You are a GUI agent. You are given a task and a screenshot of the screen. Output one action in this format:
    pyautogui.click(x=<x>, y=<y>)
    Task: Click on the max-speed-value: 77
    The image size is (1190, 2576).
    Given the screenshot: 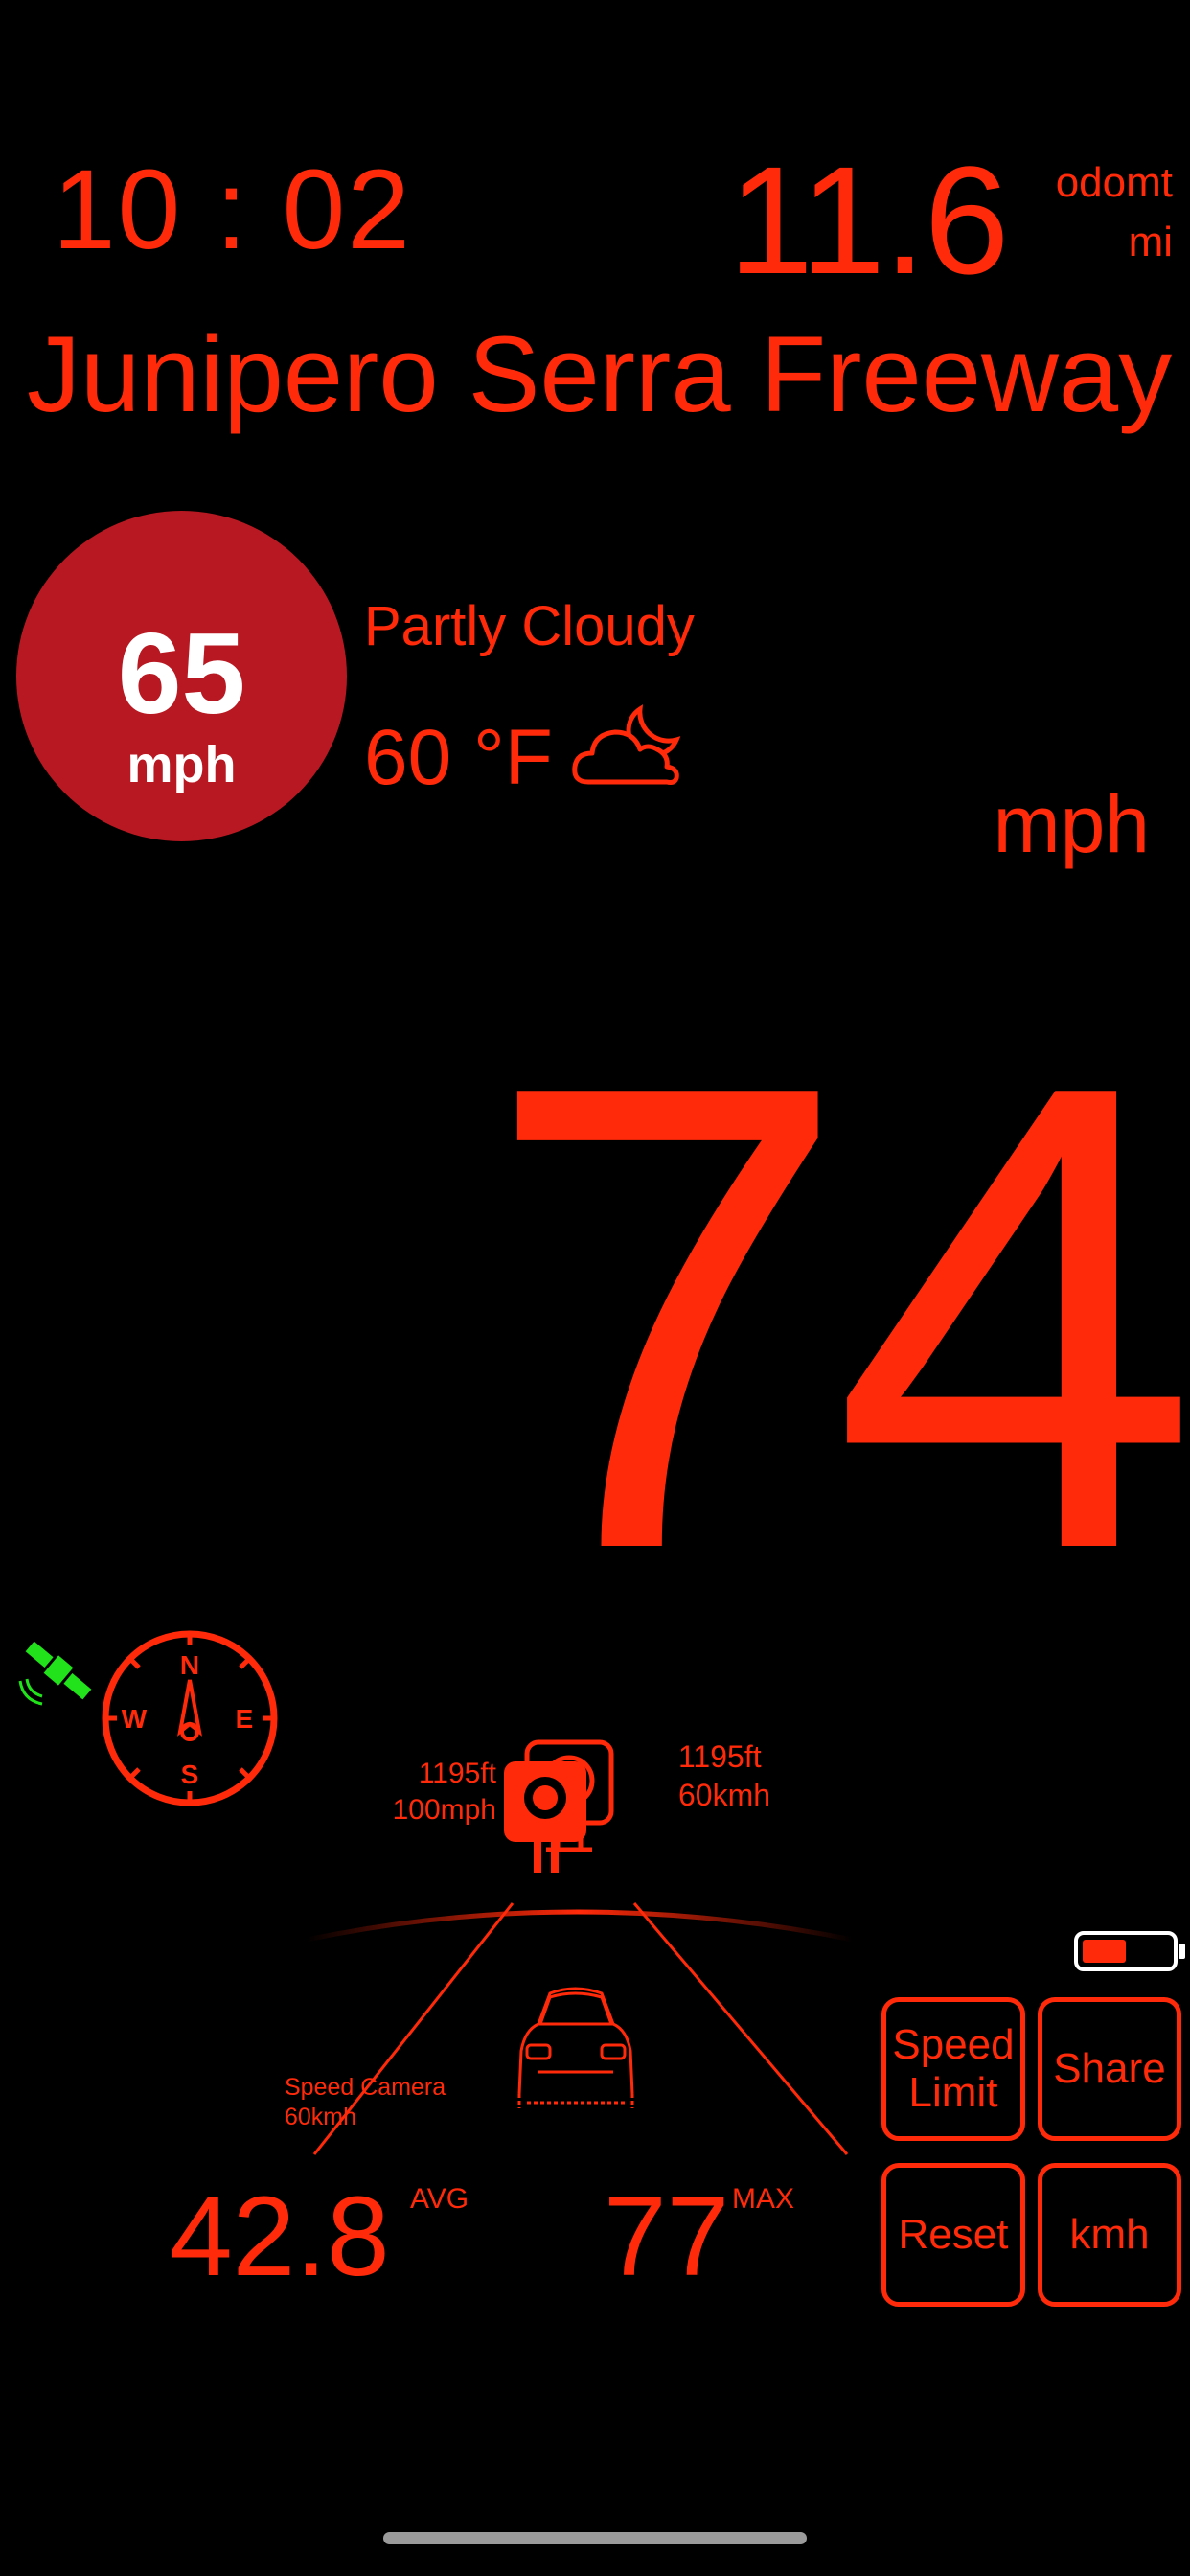 What is the action you would take?
    pyautogui.click(x=667, y=2237)
    